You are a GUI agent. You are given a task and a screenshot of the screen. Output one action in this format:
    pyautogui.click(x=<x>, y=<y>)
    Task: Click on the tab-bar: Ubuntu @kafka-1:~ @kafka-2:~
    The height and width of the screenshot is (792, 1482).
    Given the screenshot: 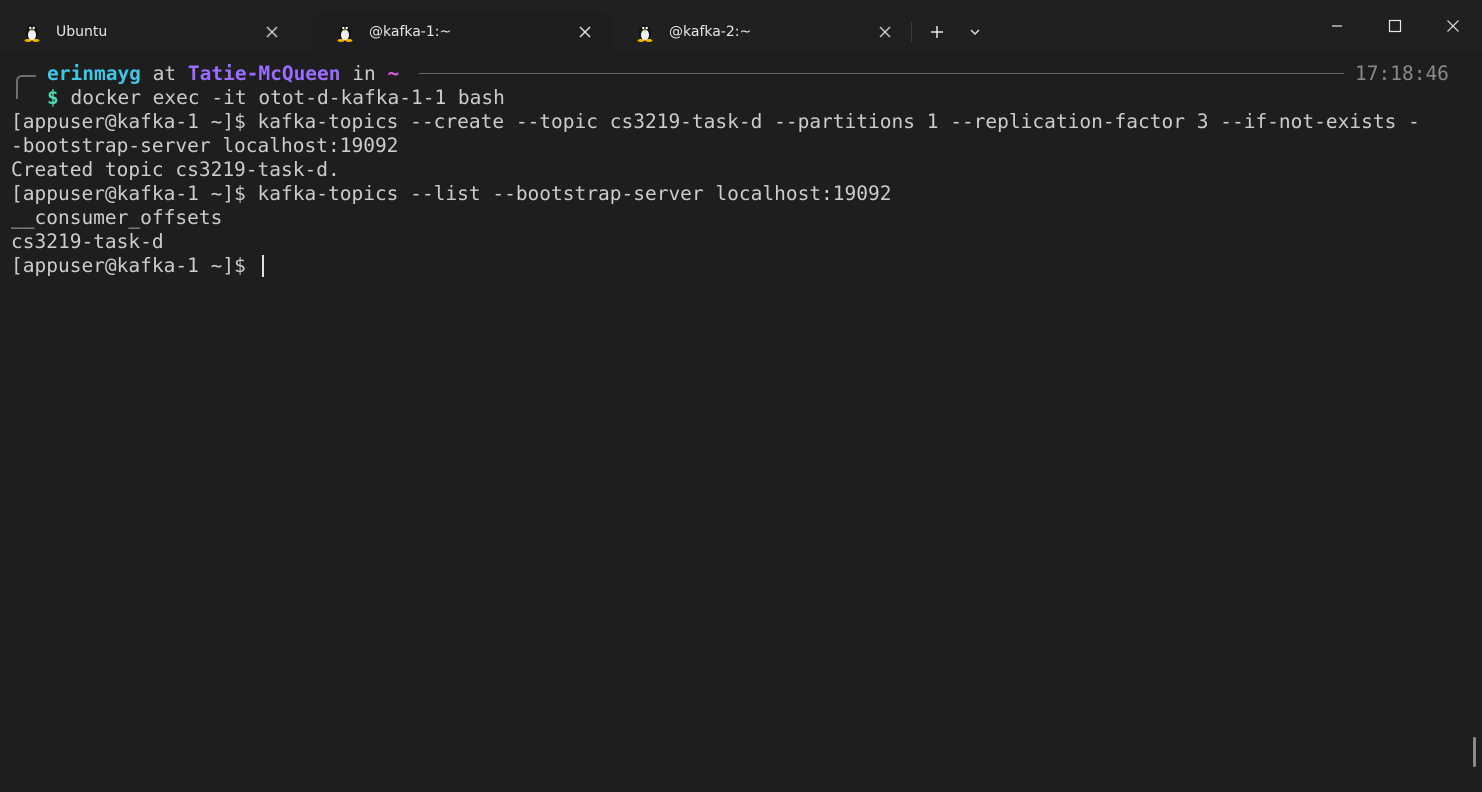 What is the action you would take?
    pyautogui.click(x=741, y=26)
    